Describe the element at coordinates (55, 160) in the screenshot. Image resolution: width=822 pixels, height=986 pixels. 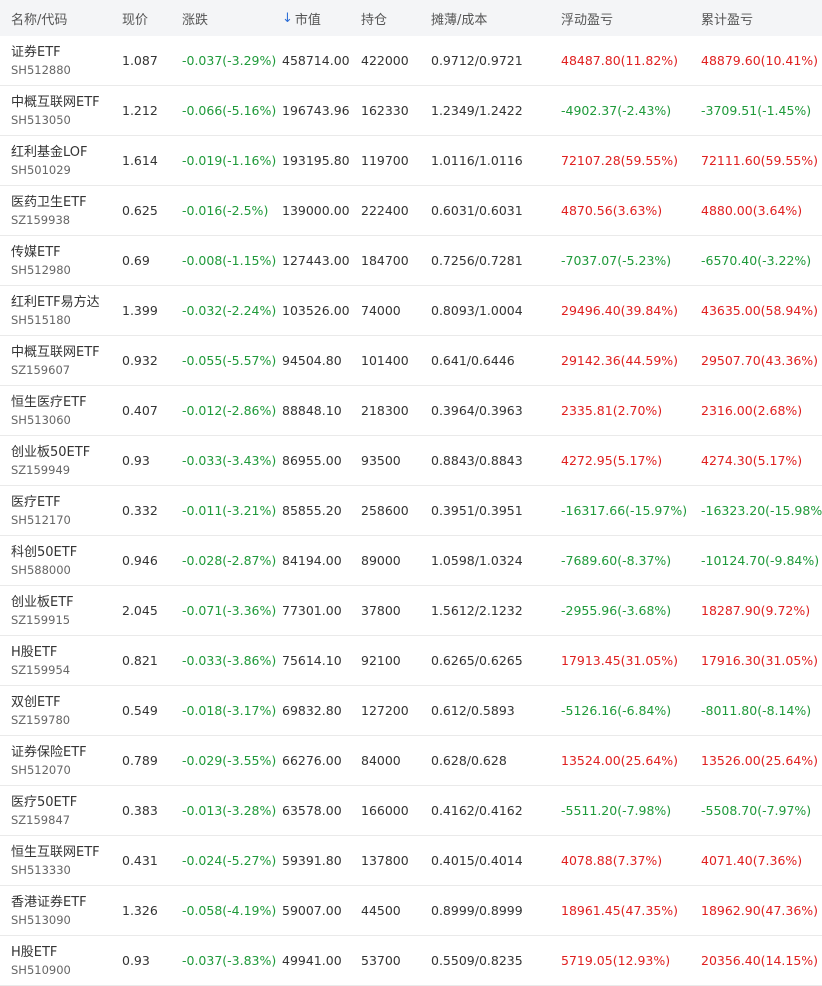
I see `cell-name-code: 红利基金LOF SH501029` at that location.